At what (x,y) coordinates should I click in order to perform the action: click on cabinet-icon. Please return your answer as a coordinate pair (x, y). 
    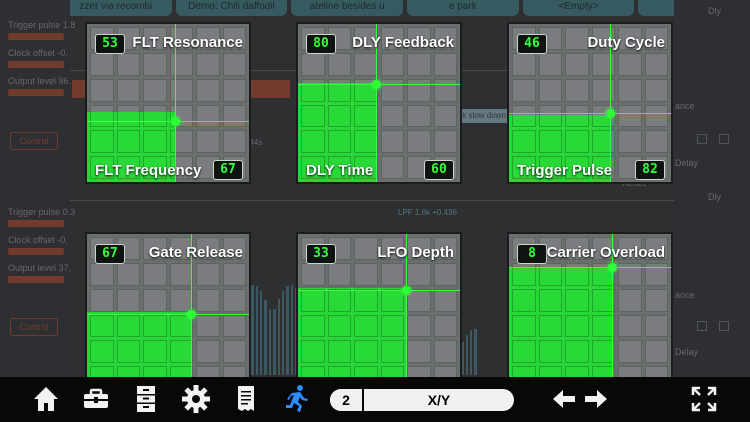
    Looking at the image, I should click on (146, 399).